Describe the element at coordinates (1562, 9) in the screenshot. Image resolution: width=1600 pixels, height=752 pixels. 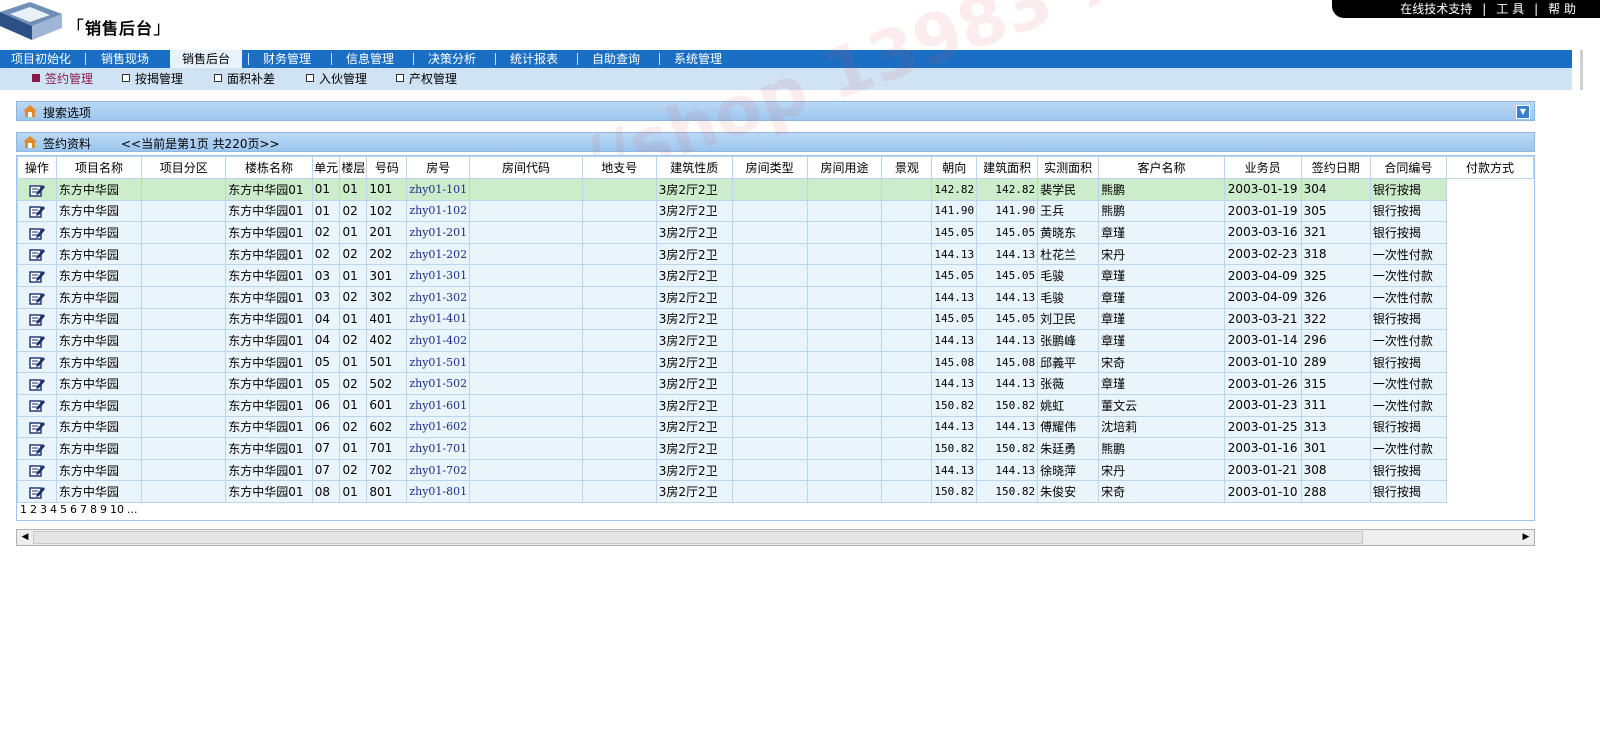
I see `help-link: 帮 助` at that location.